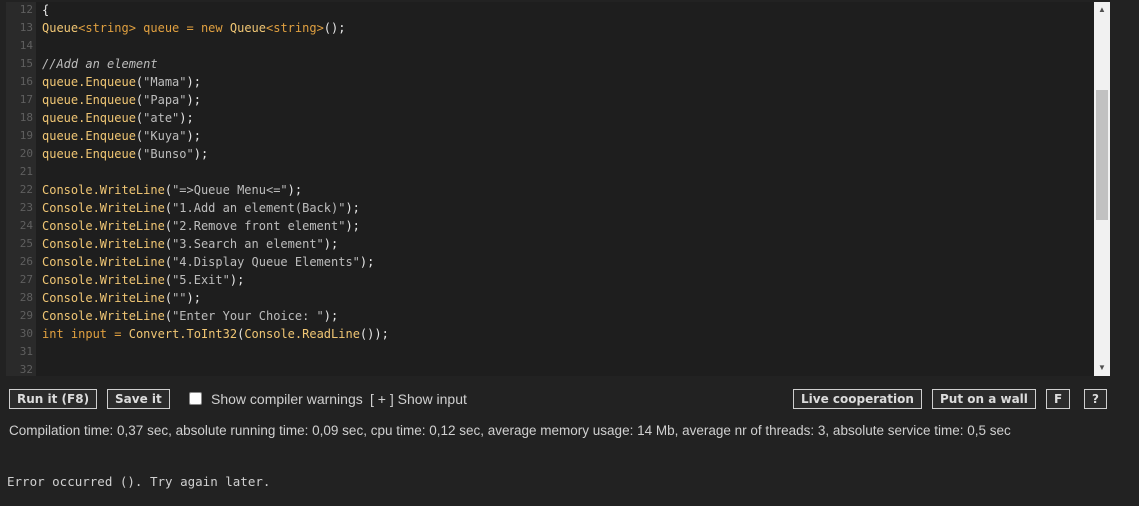 The height and width of the screenshot is (506, 1139). What do you see at coordinates (1058, 399) in the screenshot?
I see `f-button: F` at bounding box center [1058, 399].